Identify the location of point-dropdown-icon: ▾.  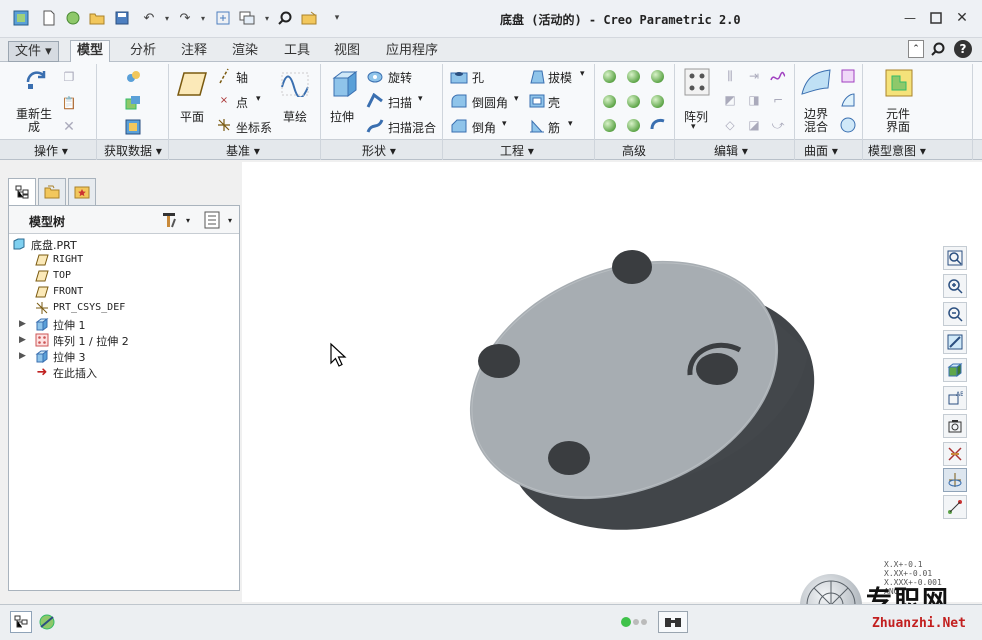
(258, 99).